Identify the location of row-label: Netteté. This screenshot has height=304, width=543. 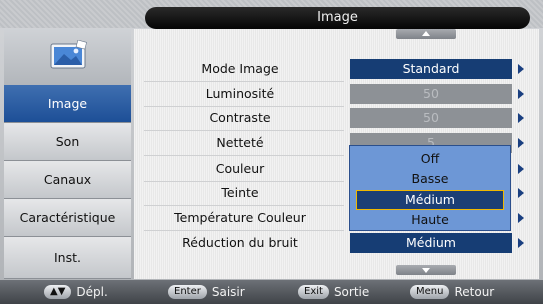
(240, 142).